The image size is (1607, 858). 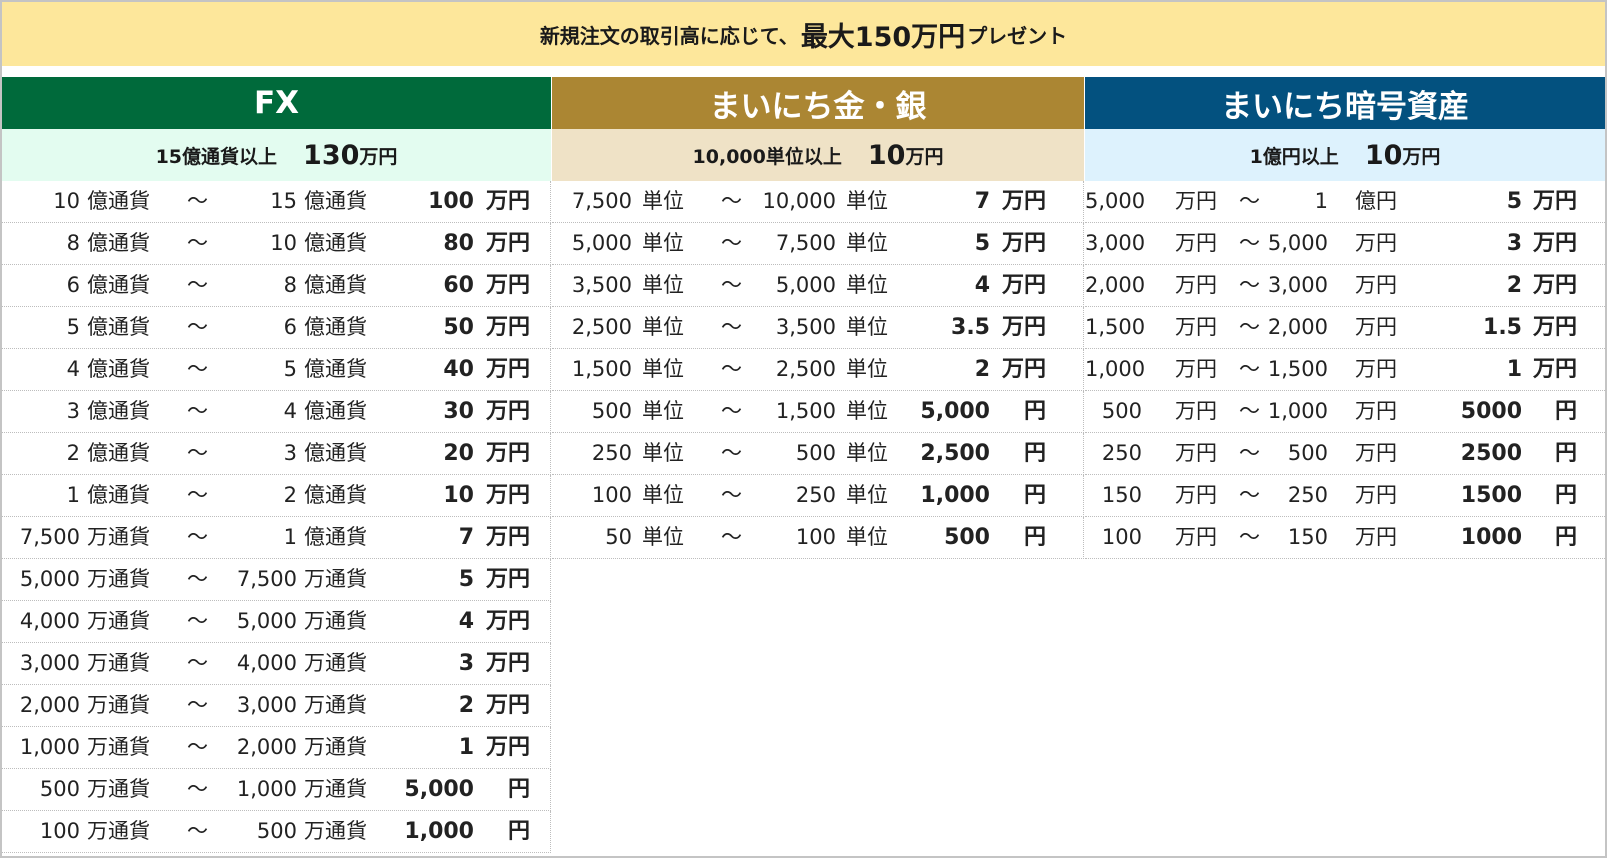 I want to click on tier-row: 100 万通貨～ 500 万通貨 1,000 円, so click(x=276, y=832).